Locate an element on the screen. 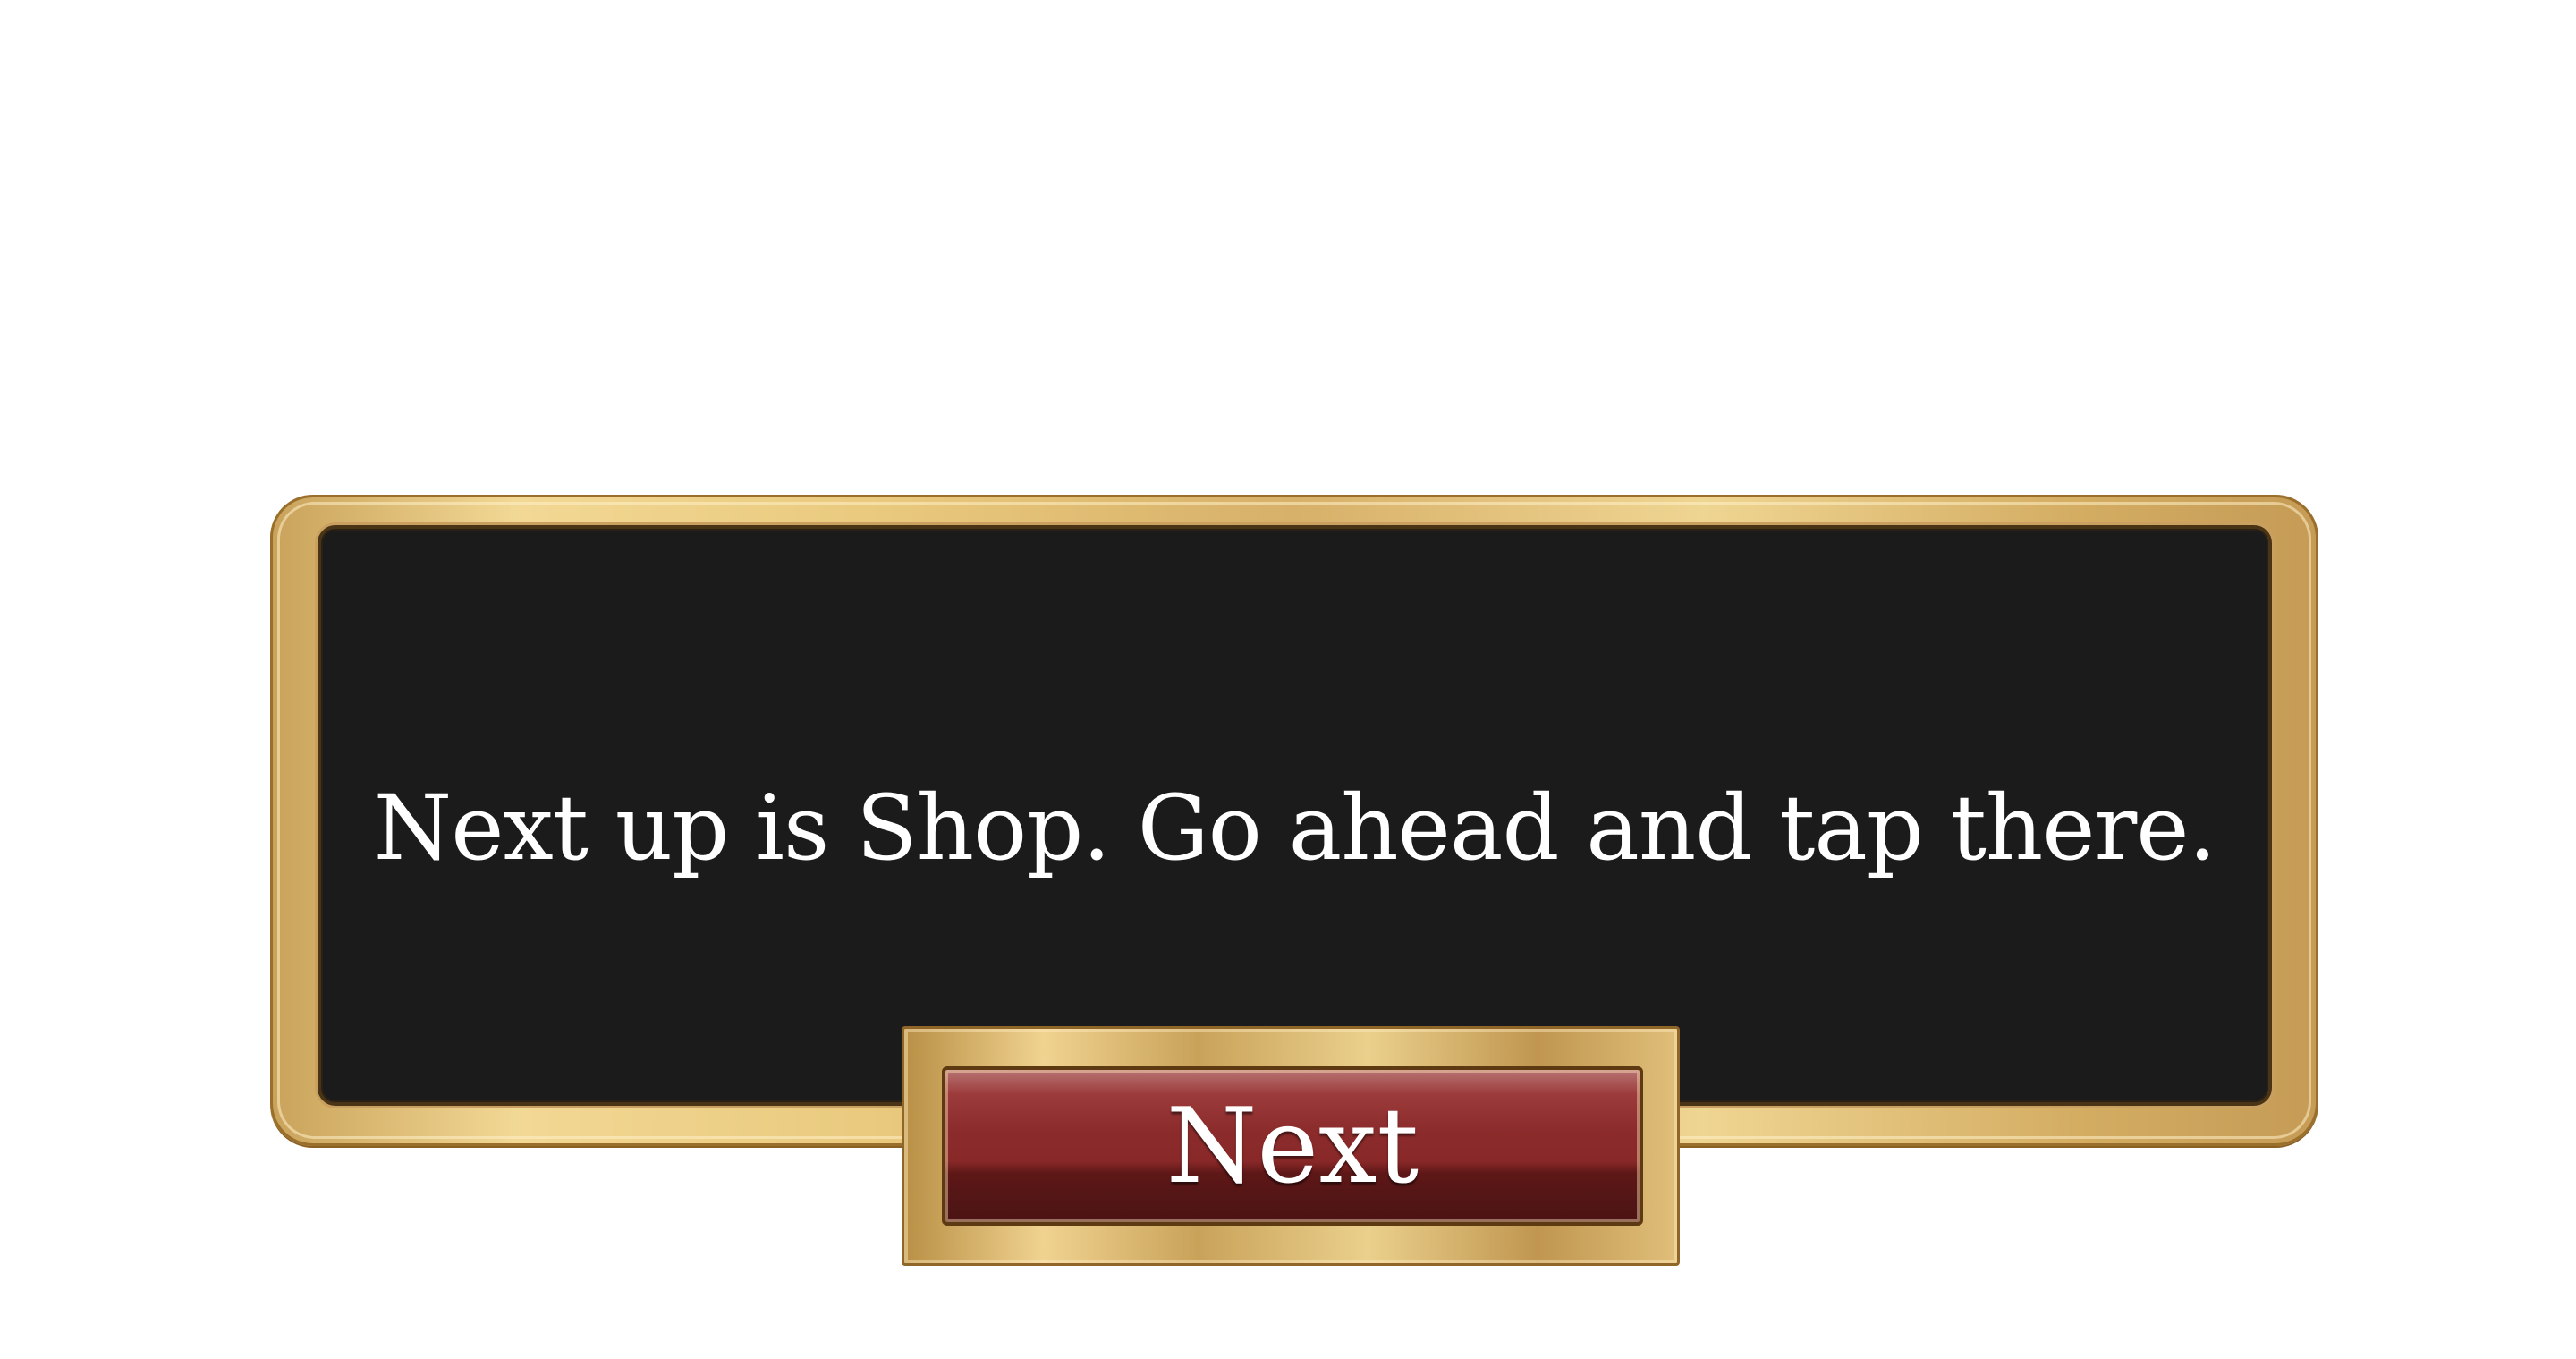 This screenshot has height=1359, width=2576. next-button-frame: Next is located at coordinates (1291, 1146).